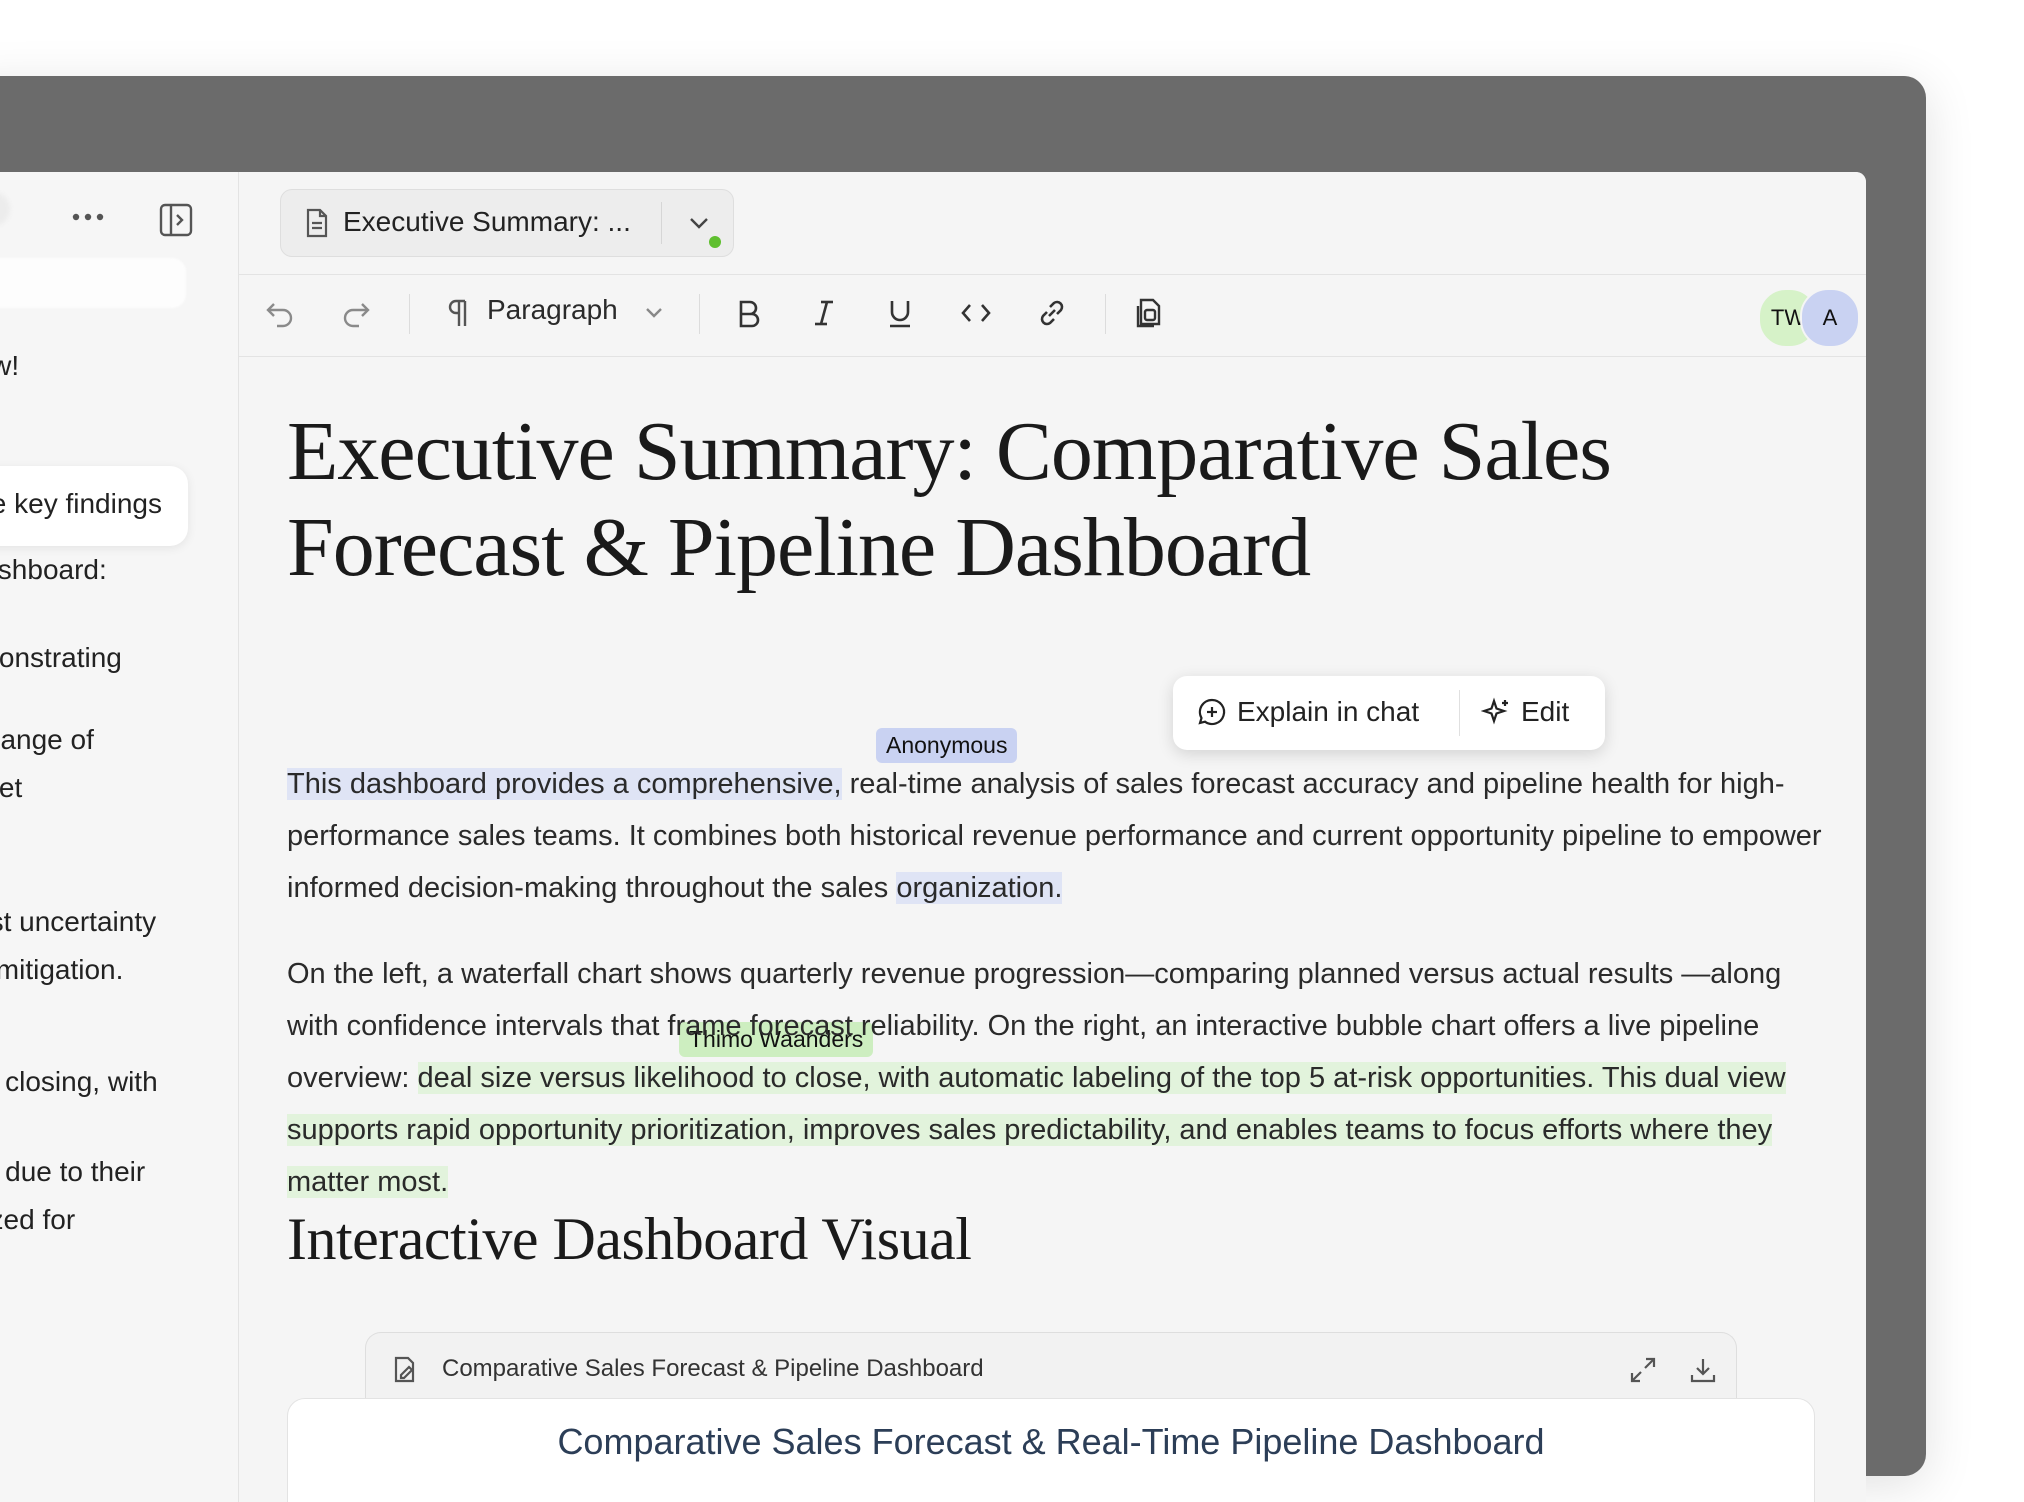  Describe the element at coordinates (1524, 712) in the screenshot. I see `edit-button: Edit` at that location.